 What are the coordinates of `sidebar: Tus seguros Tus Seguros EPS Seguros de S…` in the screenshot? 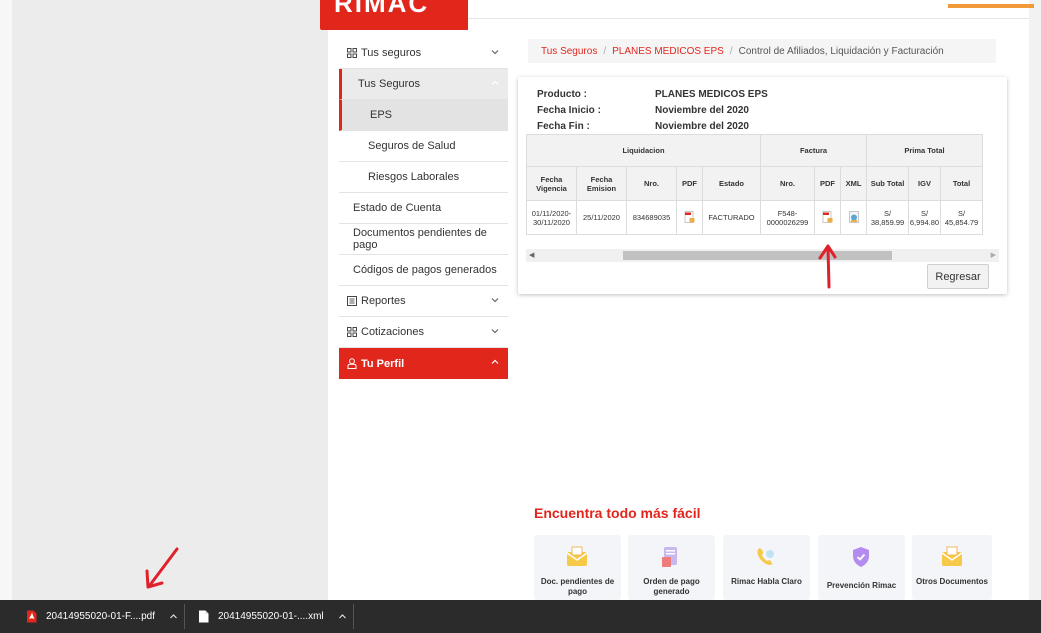 It's located at (423, 208).